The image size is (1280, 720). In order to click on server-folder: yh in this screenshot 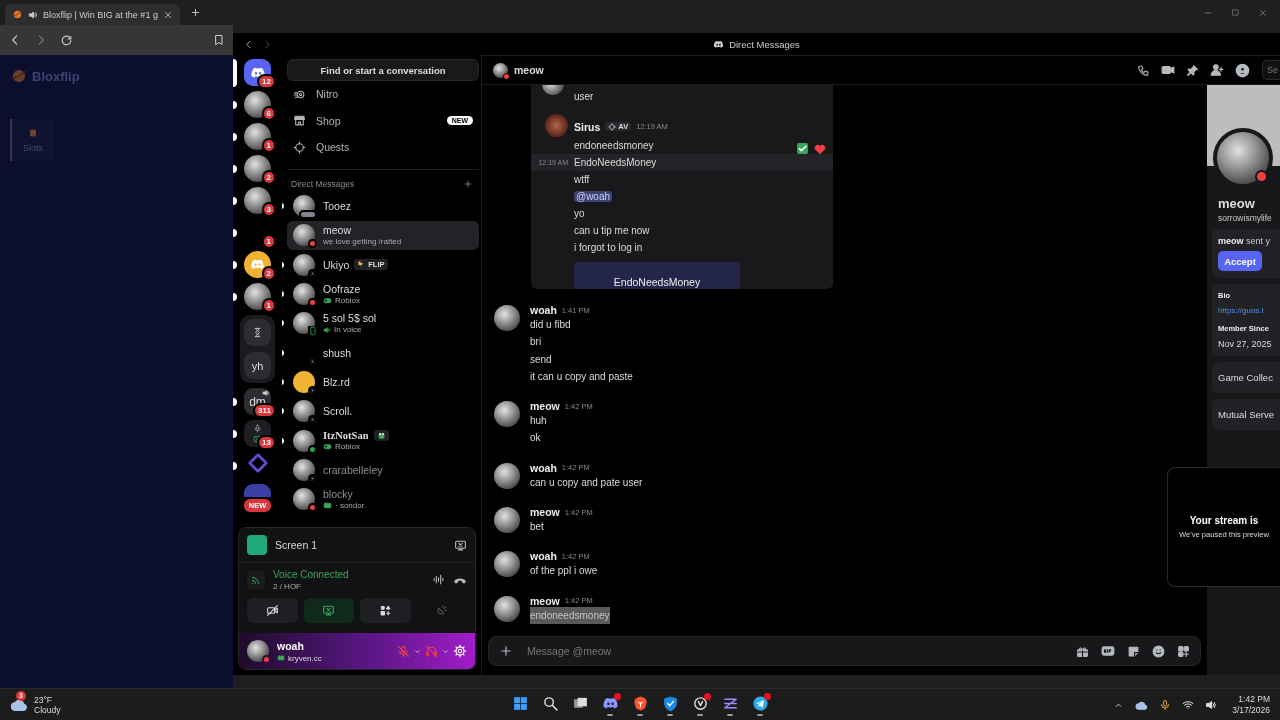, I will do `click(257, 349)`.